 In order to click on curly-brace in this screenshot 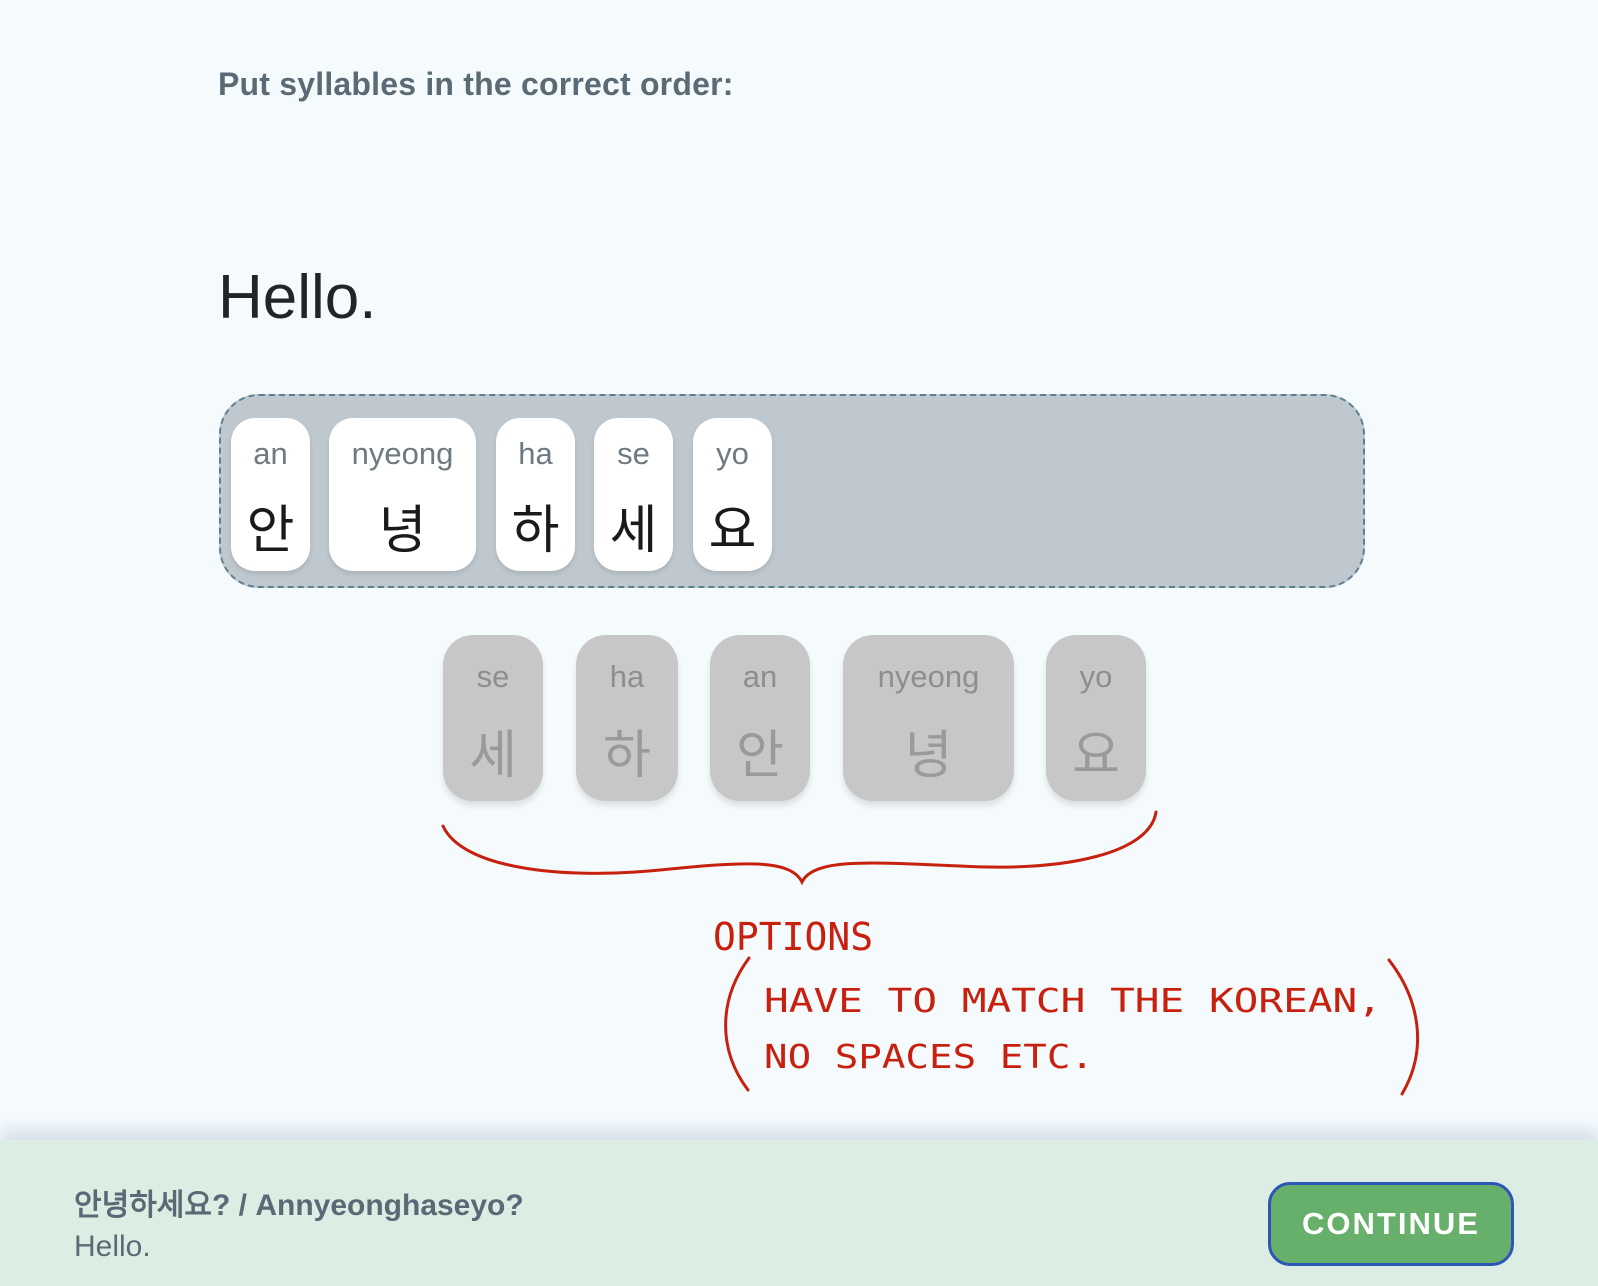, I will do `click(799, 848)`.